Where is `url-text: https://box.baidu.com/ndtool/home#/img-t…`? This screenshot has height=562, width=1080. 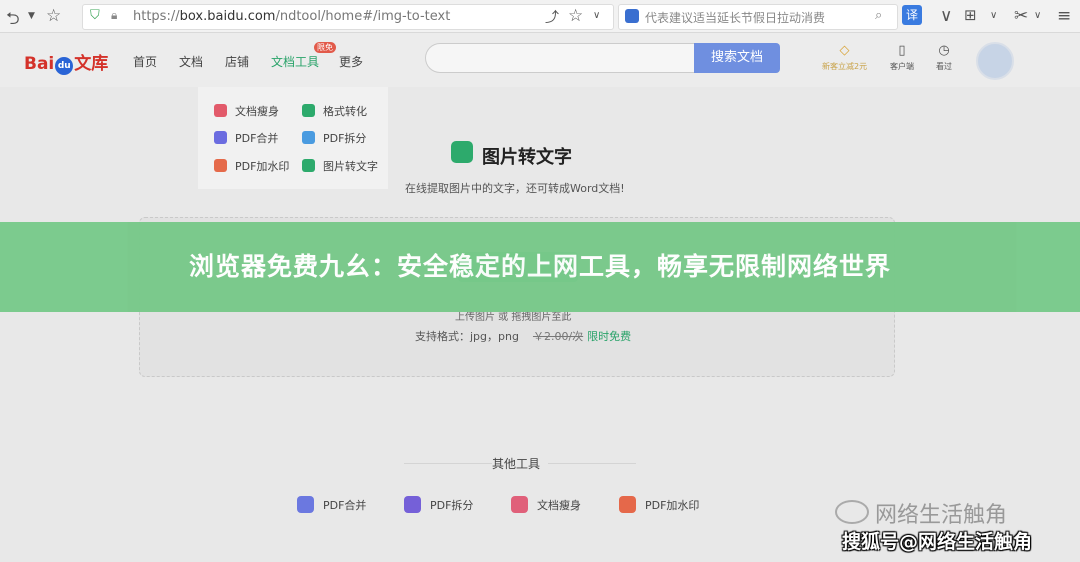 url-text: https://box.baidu.com/ndtool/home#/img-t… is located at coordinates (292, 16).